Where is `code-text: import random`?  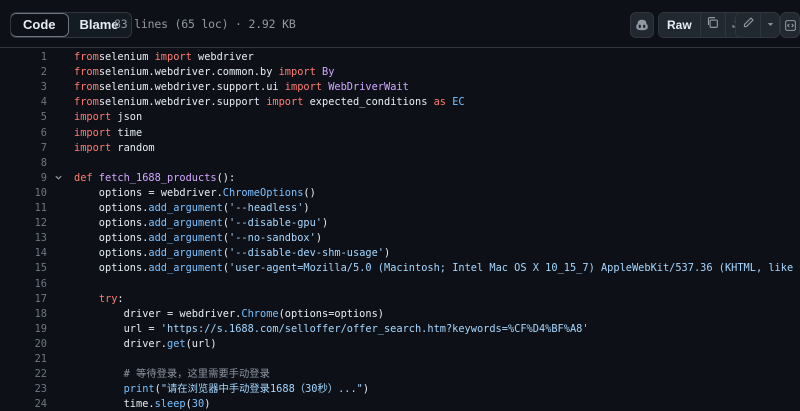
code-text: import random is located at coordinates (114, 147).